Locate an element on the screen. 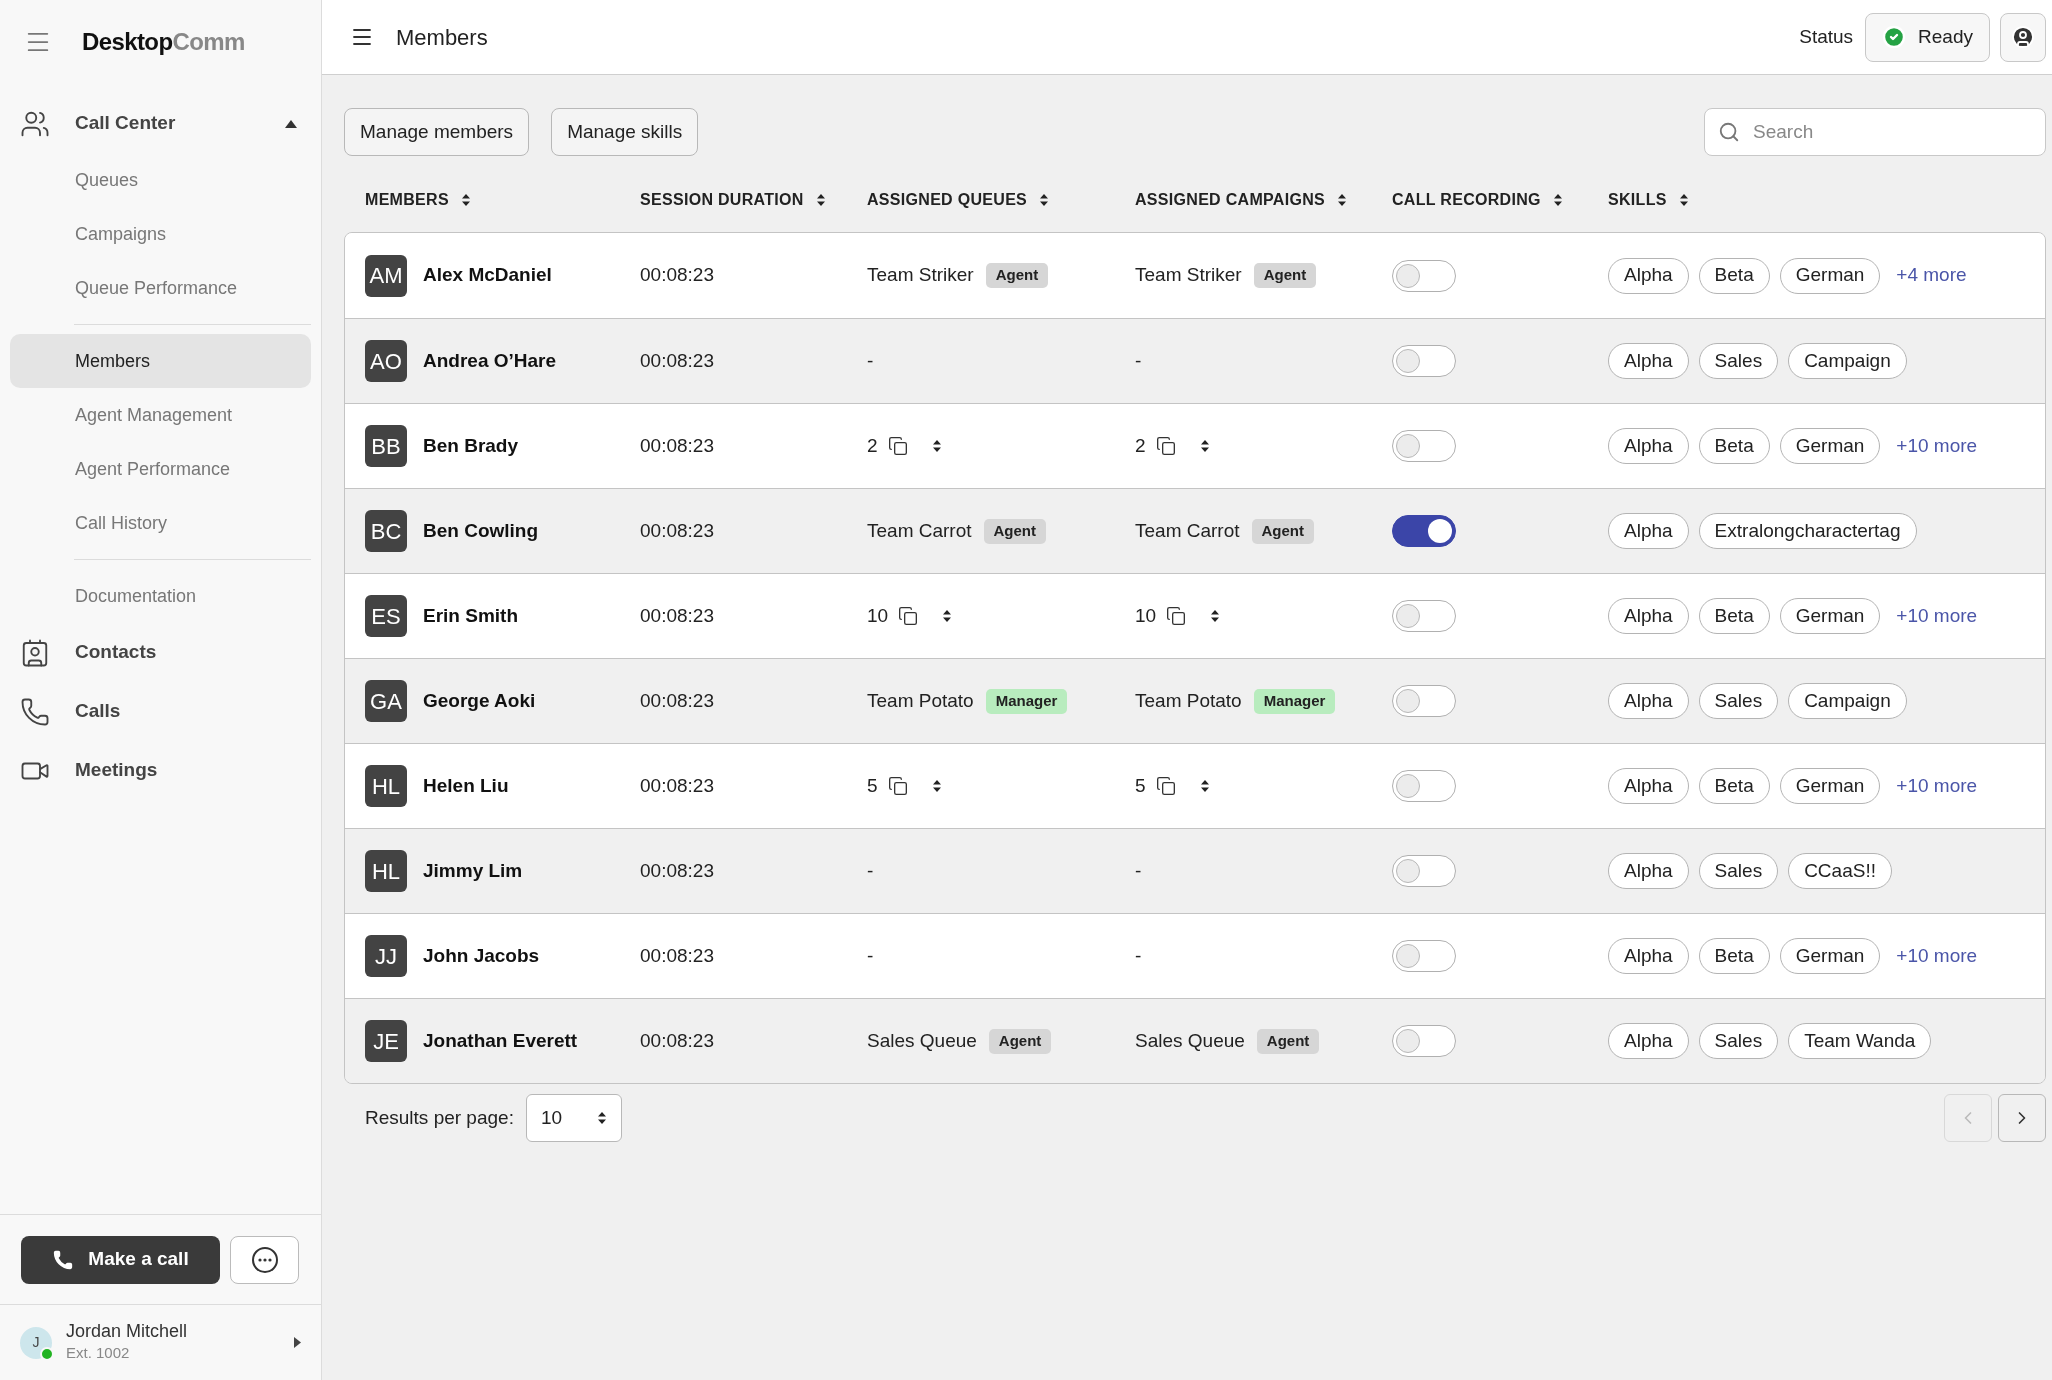 The image size is (2052, 1380). collapse-caret-icon is located at coordinates (291, 123).